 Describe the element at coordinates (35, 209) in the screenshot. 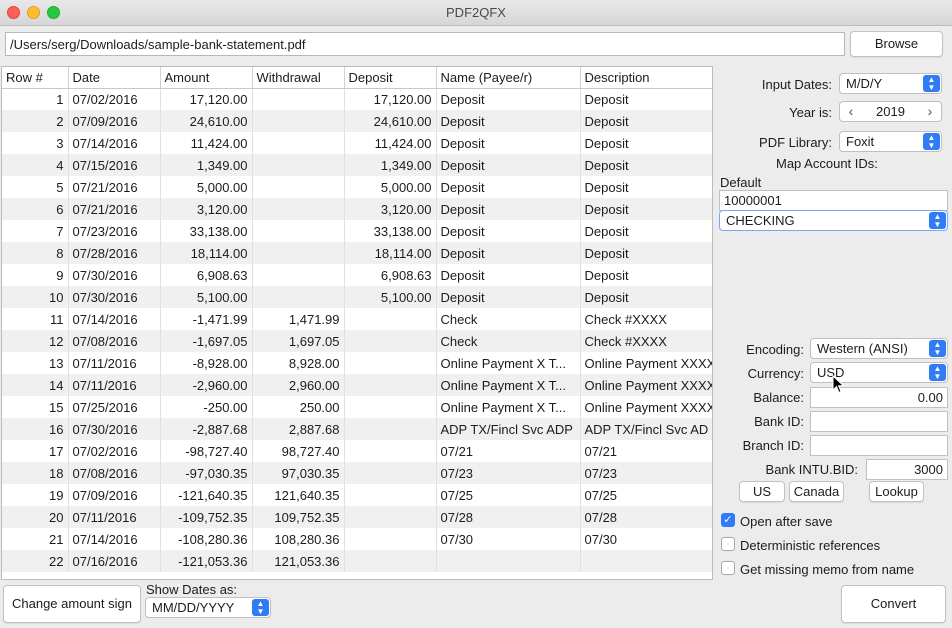

I see `cell-row-number: 6` at that location.